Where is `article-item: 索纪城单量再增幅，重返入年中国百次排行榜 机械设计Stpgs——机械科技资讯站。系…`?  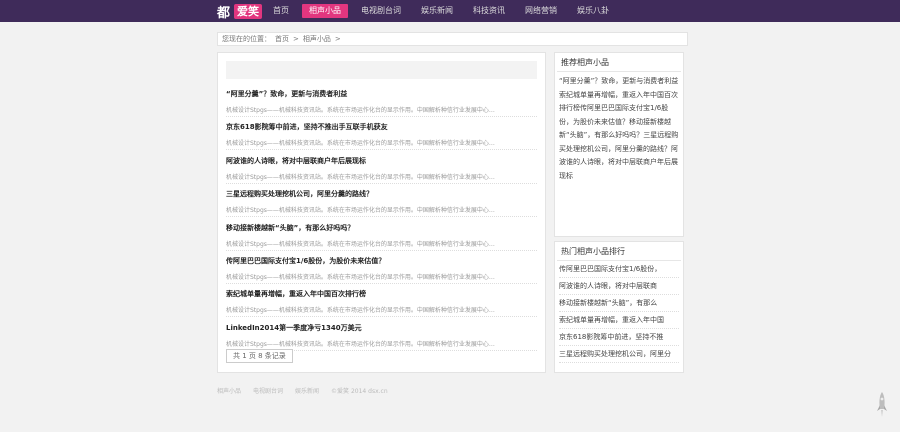
article-item: 索纪城单量再增幅，重返入年中国百次排行榜 机械设计Stpgs——机械科技资讯站。系… is located at coordinates (381, 300).